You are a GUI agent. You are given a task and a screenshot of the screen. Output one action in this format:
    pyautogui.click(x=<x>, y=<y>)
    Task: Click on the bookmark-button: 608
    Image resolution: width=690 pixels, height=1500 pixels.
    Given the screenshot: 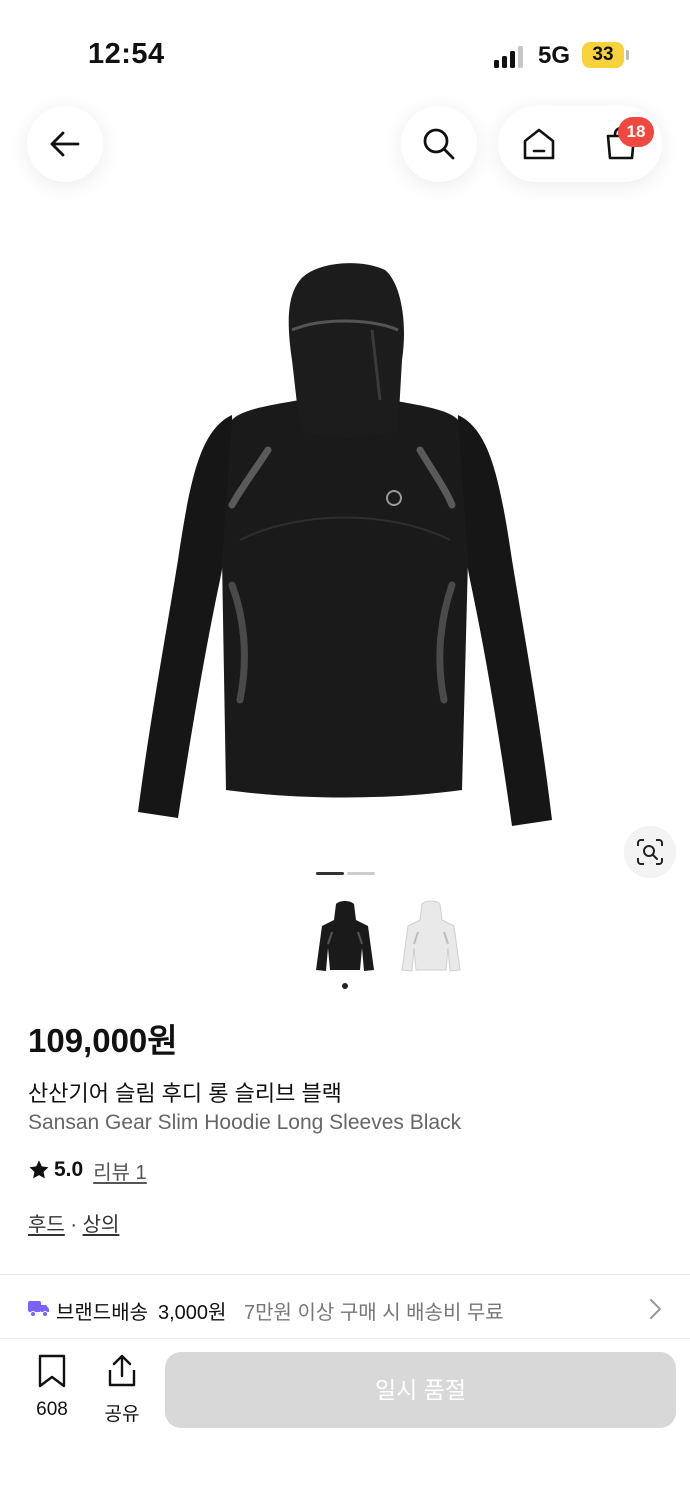 What is the action you would take?
    pyautogui.click(x=52, y=1387)
    